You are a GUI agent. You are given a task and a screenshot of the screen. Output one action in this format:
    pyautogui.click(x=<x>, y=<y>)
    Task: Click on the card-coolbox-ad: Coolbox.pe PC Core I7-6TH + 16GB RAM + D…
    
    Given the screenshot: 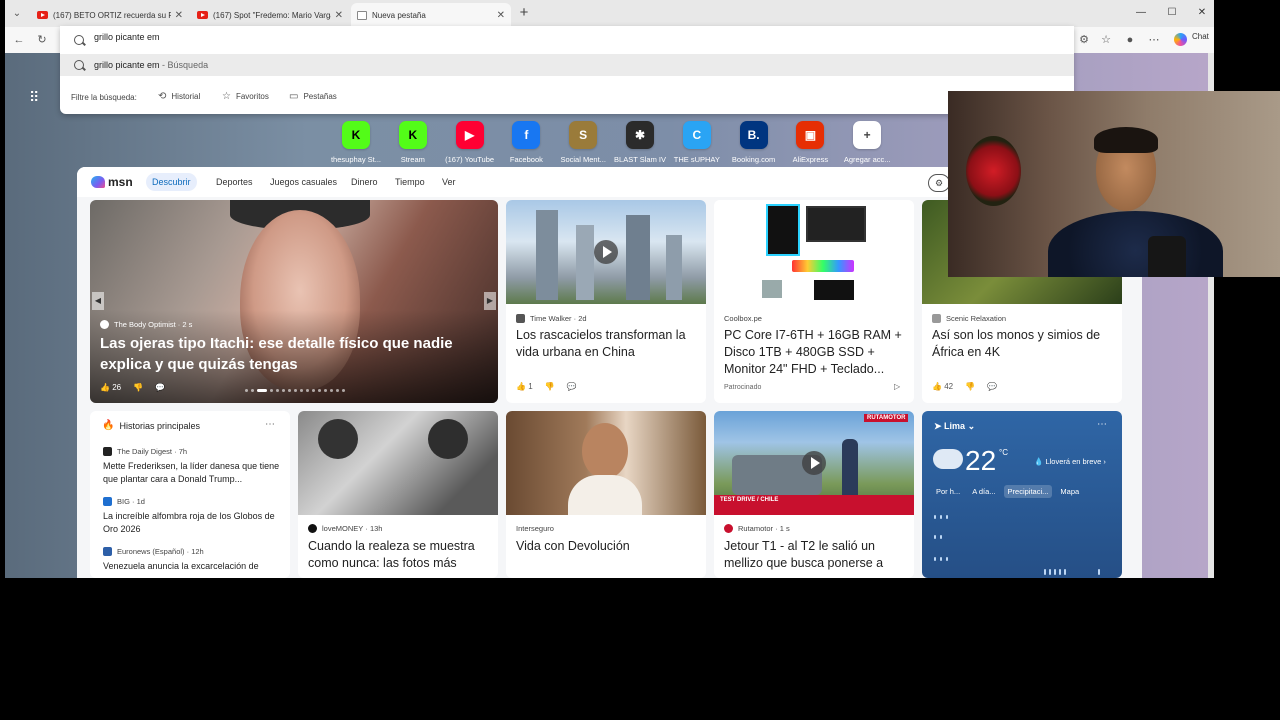 What is the action you would take?
    pyautogui.click(x=814, y=301)
    